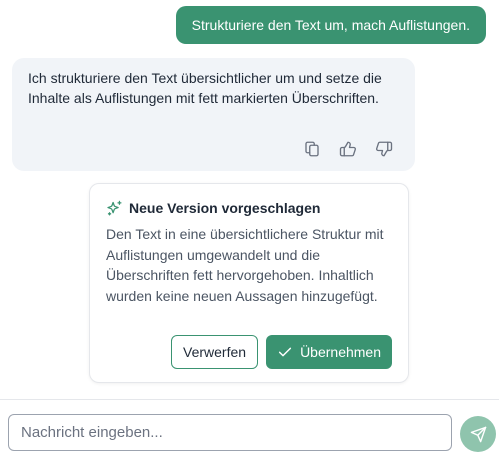 The height and width of the screenshot is (461, 499). I want to click on suggestion-header: Neue Version vorgeschlagen, so click(249, 208).